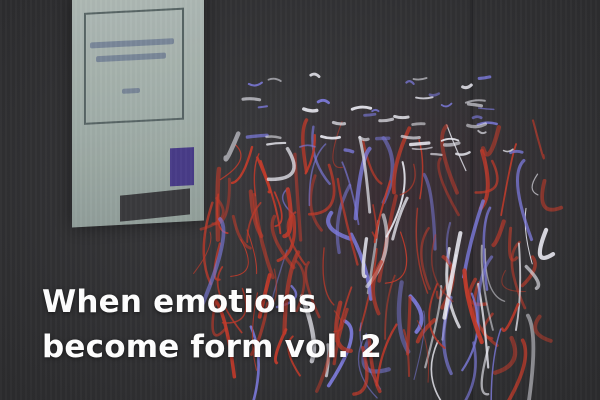 The image size is (600, 400). I want to click on caption-title: When emotions become form vol. 2, so click(212, 325).